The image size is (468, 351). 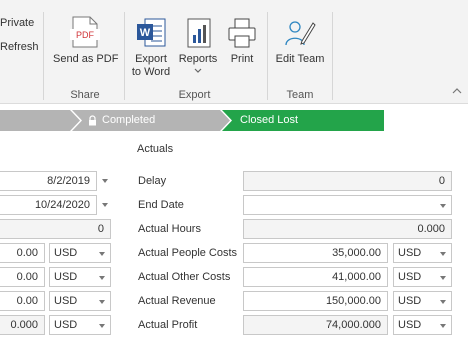 I want to click on group-label-team: Team, so click(x=300, y=95).